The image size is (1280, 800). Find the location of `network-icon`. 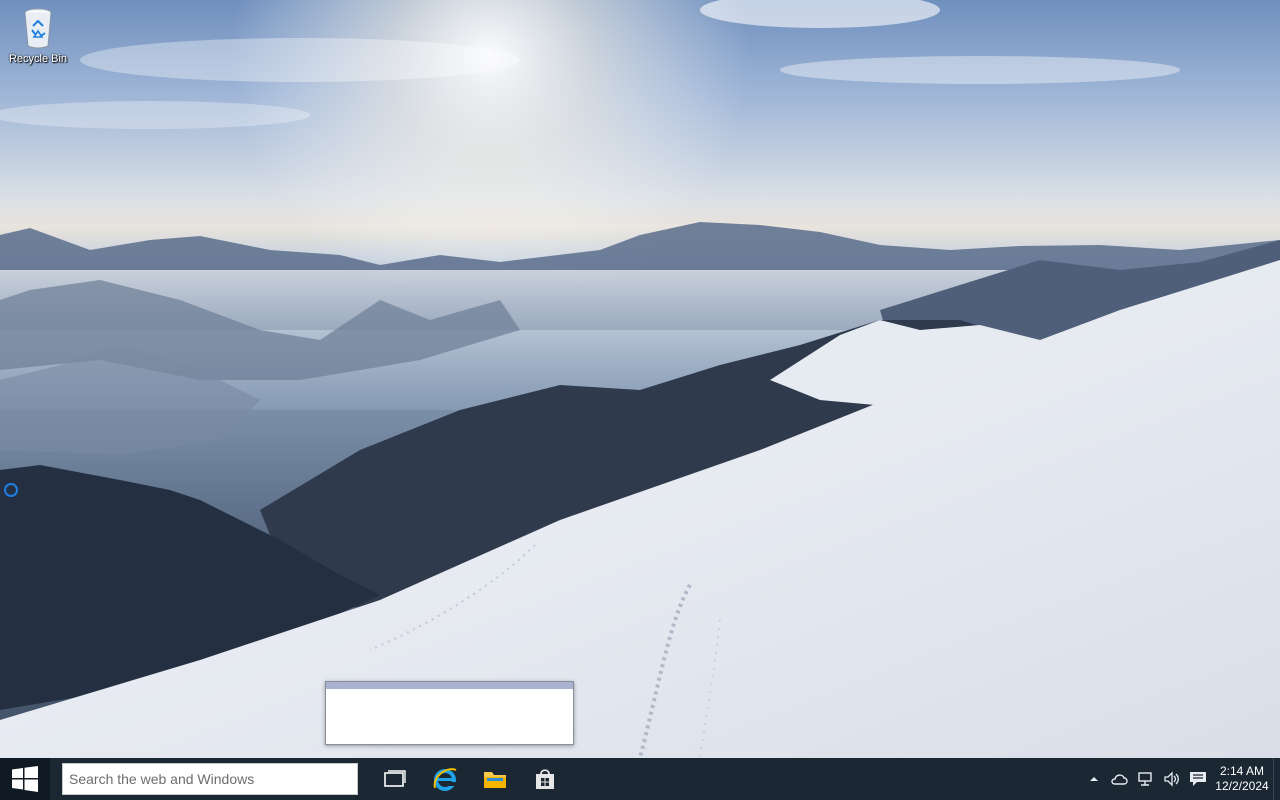

network-icon is located at coordinates (1145, 779).